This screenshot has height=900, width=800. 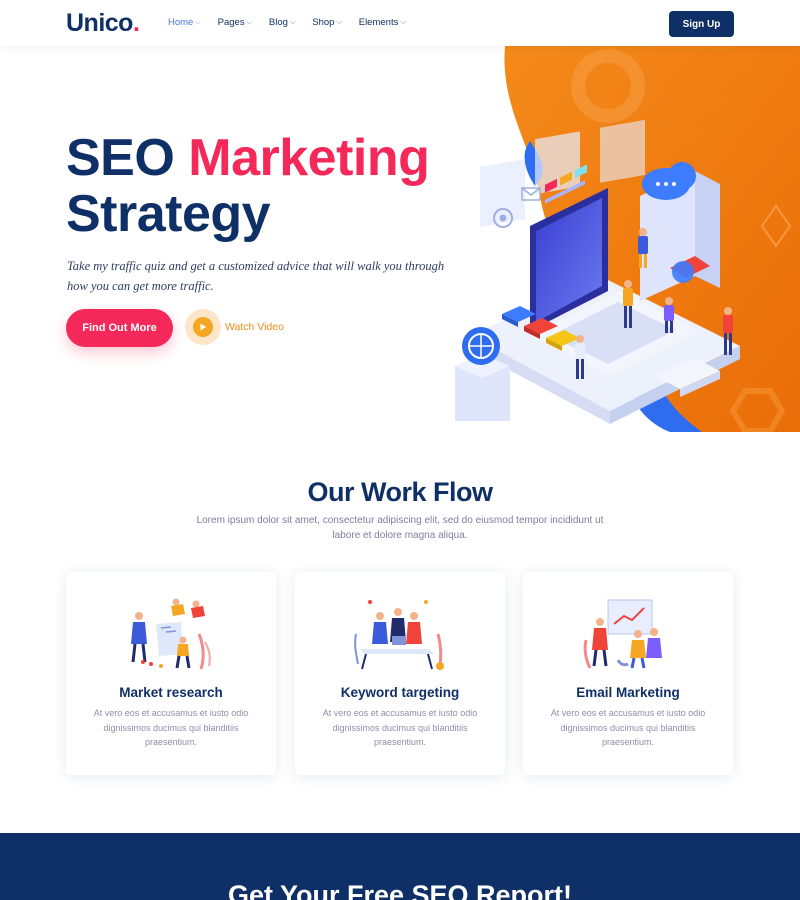 What do you see at coordinates (309, 158) in the screenshot?
I see `hero-title-accent: Marketing` at bounding box center [309, 158].